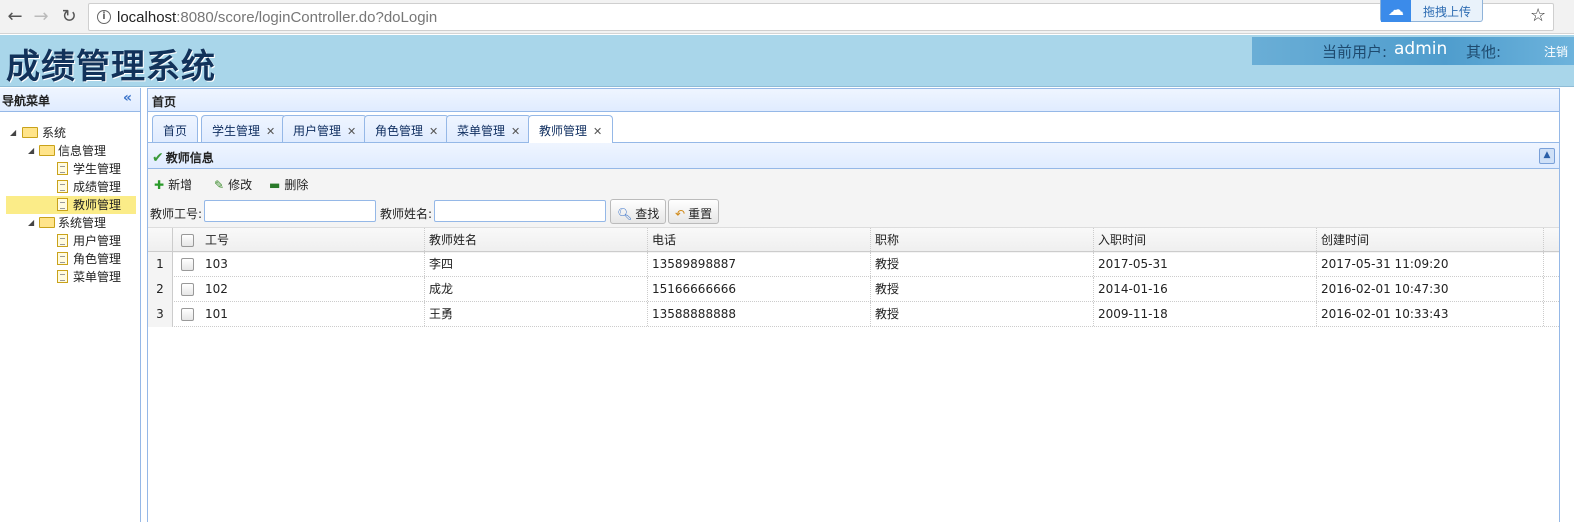  I want to click on row-number: 2, so click(160, 289).